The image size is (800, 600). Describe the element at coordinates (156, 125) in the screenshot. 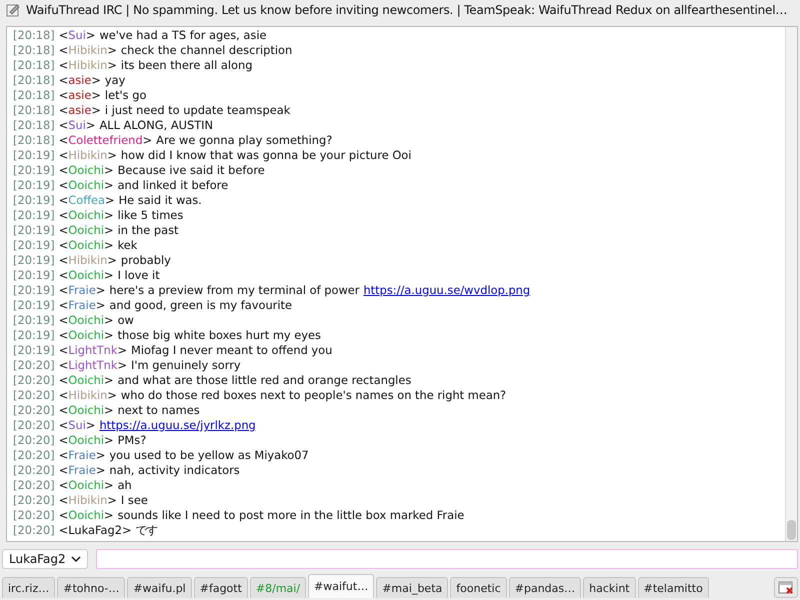

I see `message-text: ALL ALONG, AUSTIN` at that location.